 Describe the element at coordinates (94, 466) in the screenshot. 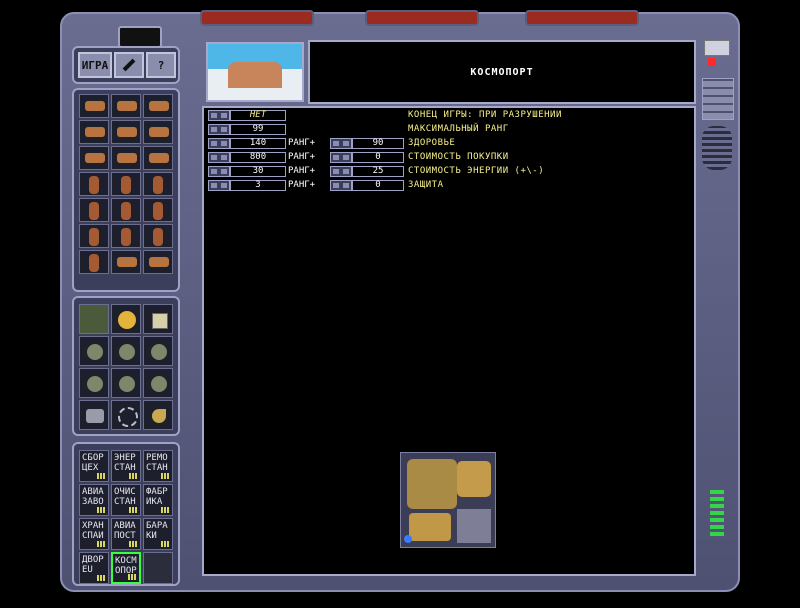

I see `building-slot: СБОР ЦЕХ` at that location.